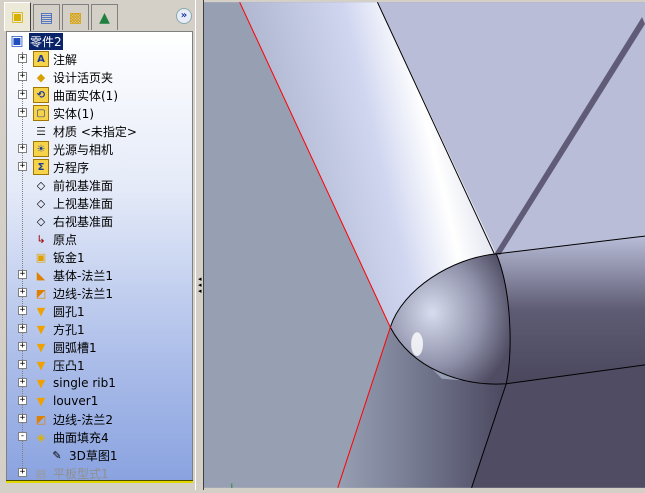  What do you see at coordinates (71, 167) in the screenshot?
I see `tree-item-label: 方程序` at bounding box center [71, 167].